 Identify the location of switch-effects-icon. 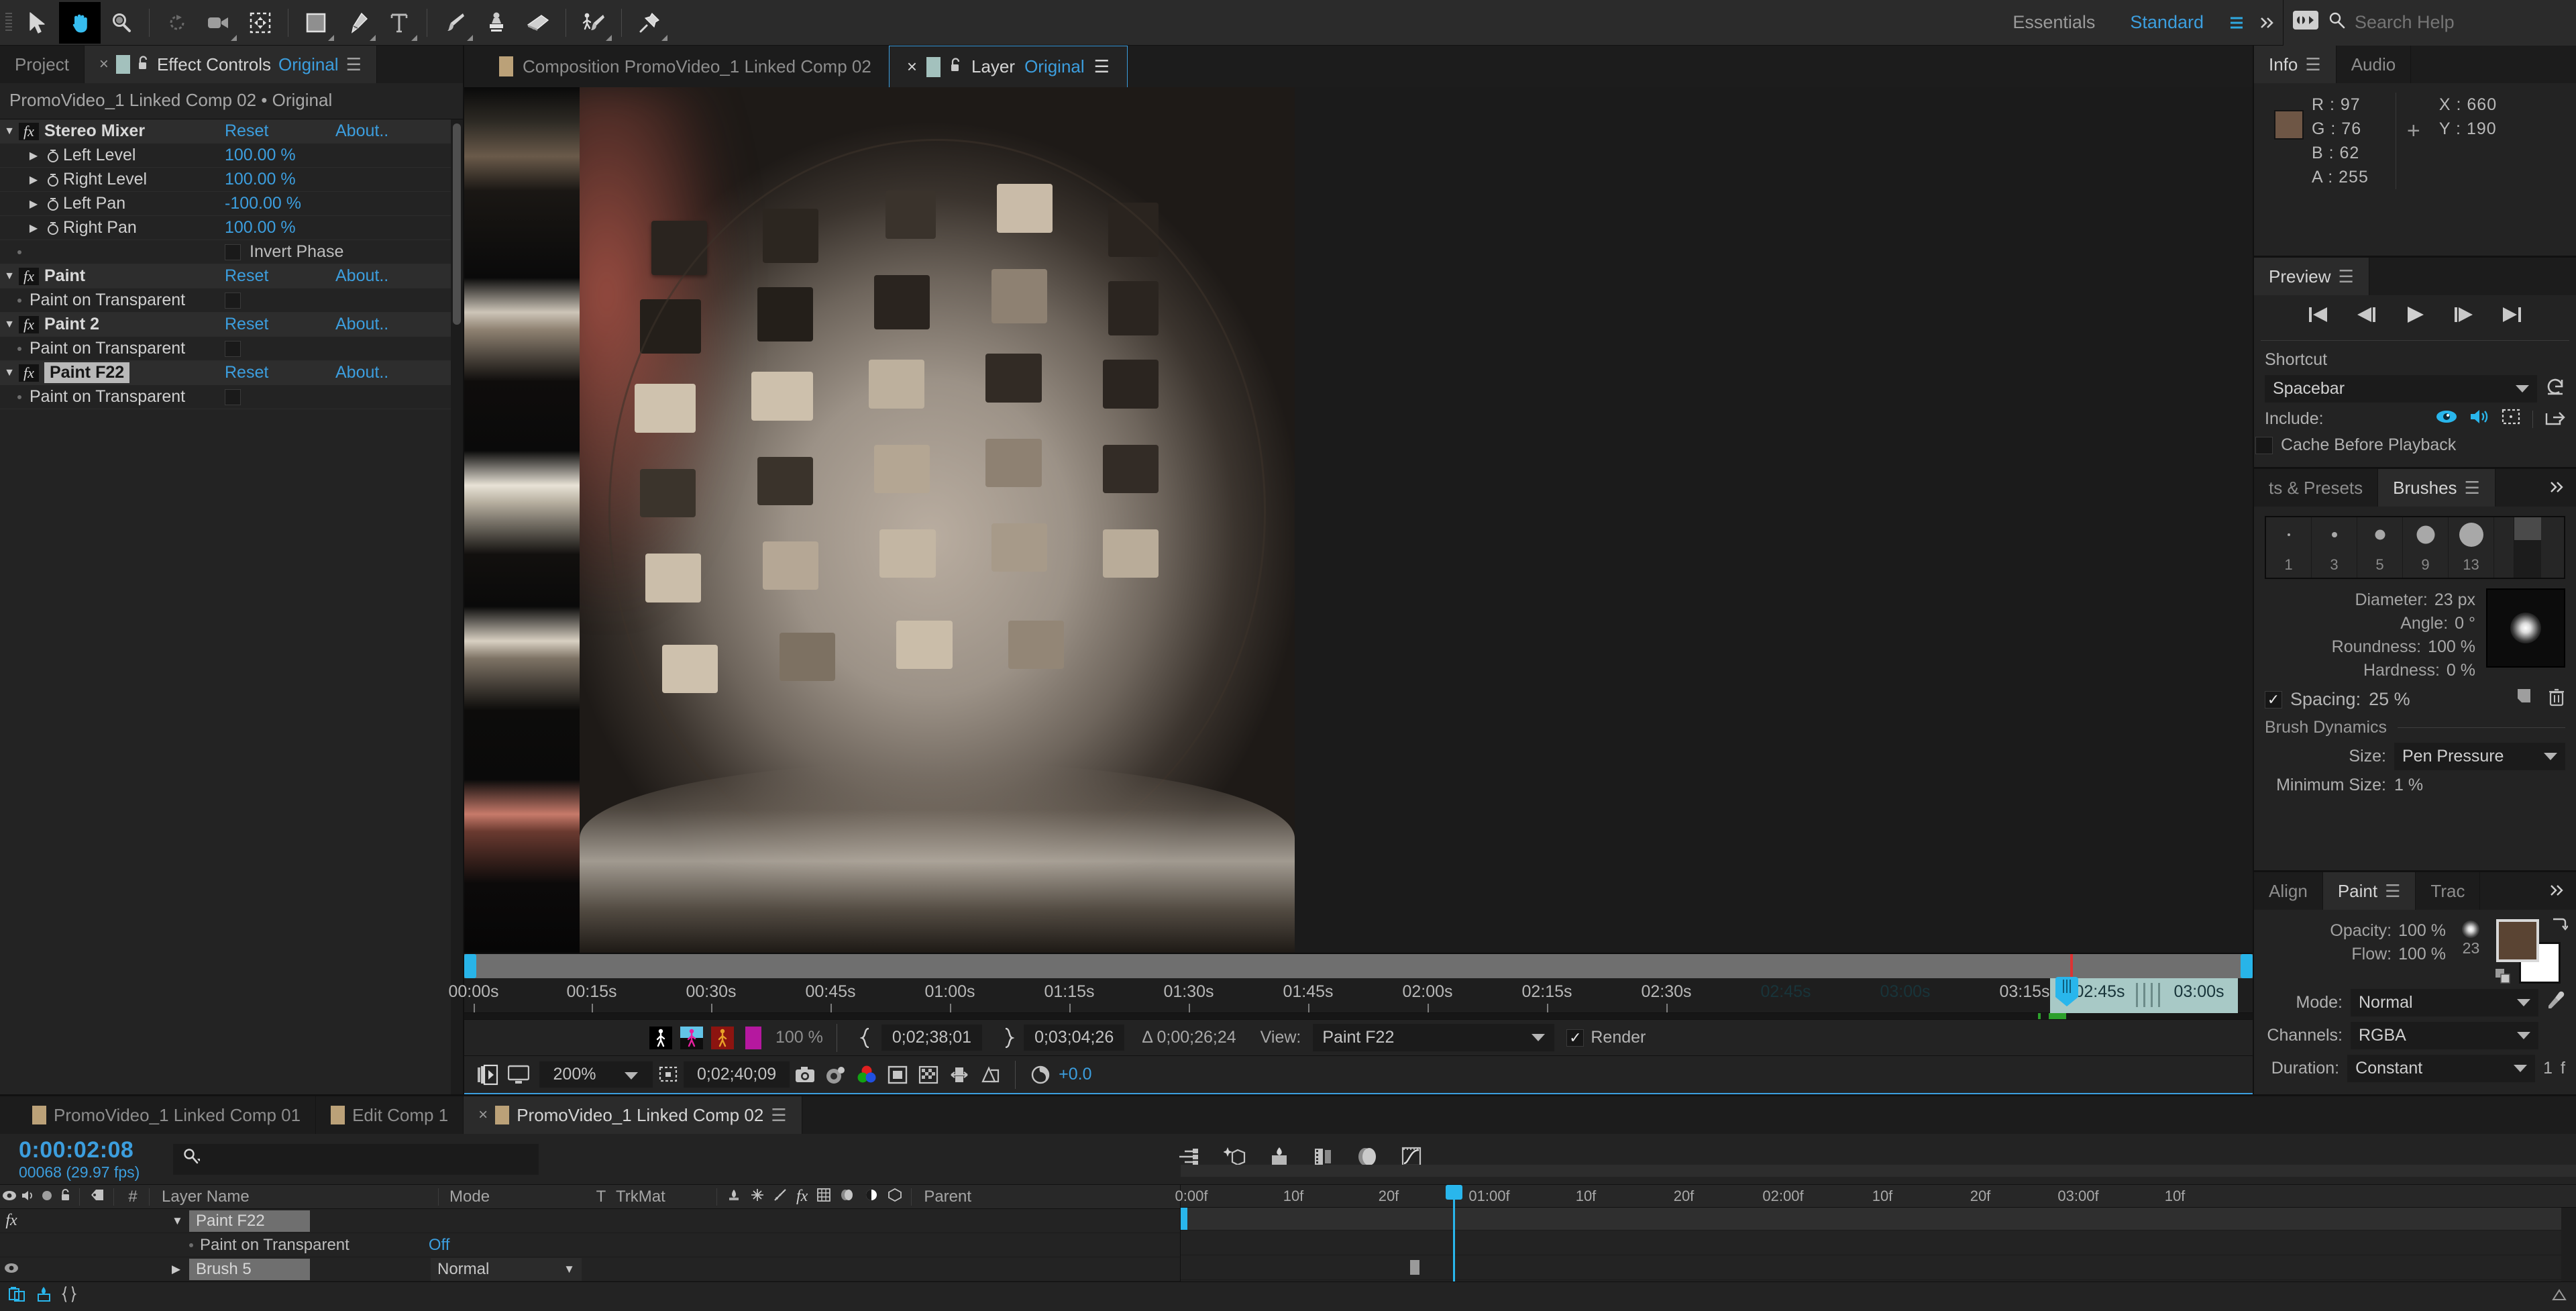
(757, 1197).